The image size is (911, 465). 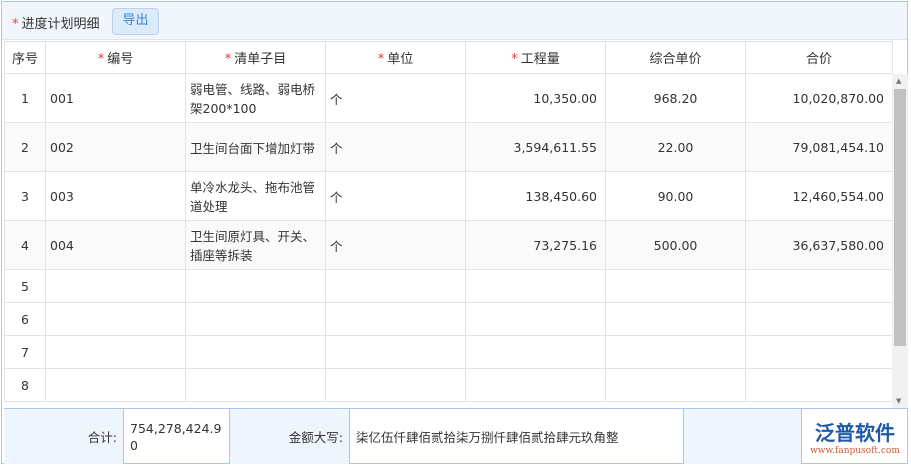 What do you see at coordinates (540, 59) in the screenshot?
I see `column-header-label: 工程量` at bounding box center [540, 59].